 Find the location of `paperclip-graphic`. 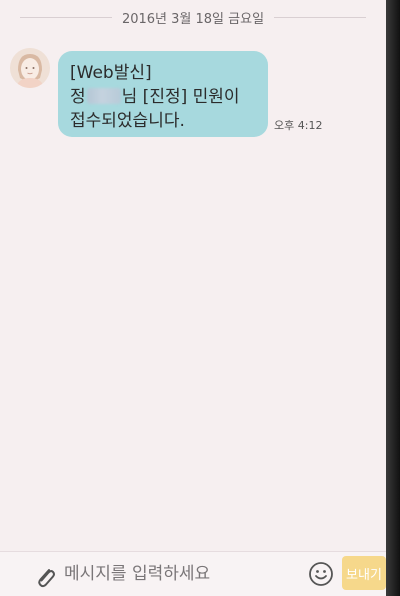

paperclip-graphic is located at coordinates (46, 578).